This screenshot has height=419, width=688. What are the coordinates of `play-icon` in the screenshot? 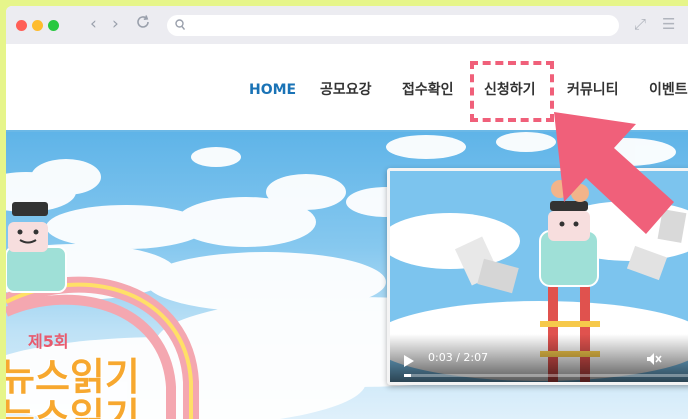 It's located at (409, 361).